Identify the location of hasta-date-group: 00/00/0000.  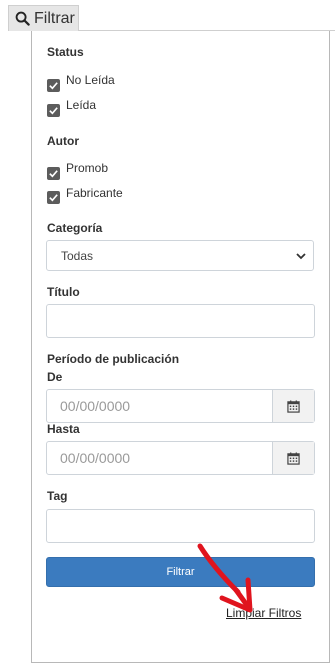
(180, 458).